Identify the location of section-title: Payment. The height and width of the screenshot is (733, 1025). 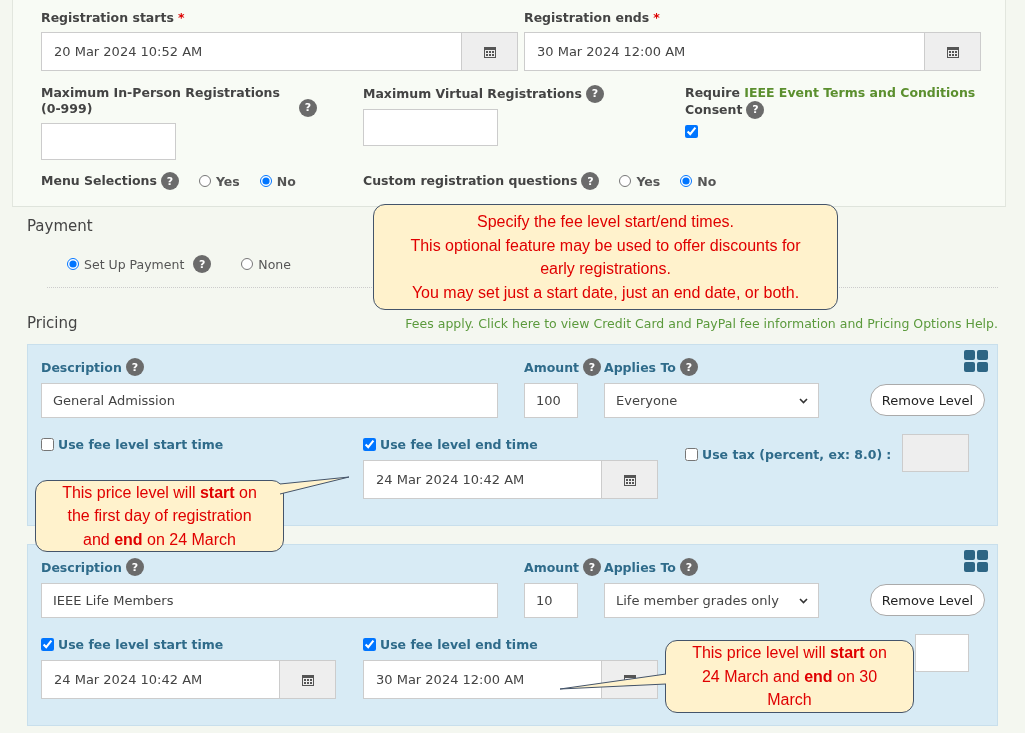
(60, 226).